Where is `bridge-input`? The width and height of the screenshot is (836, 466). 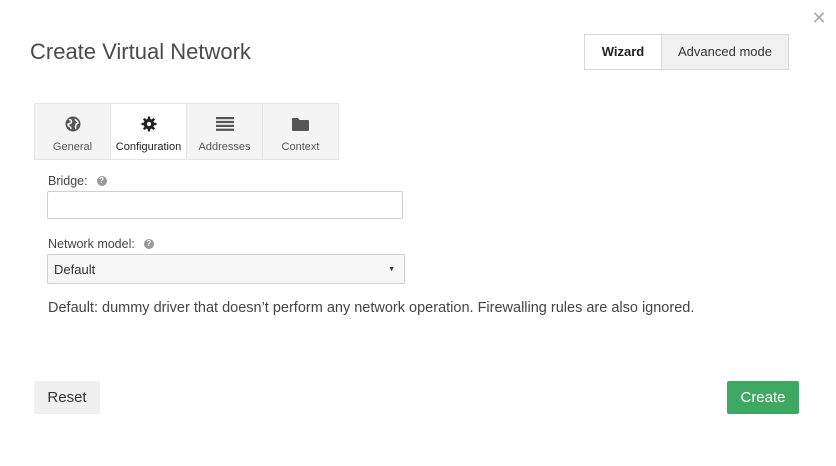 bridge-input is located at coordinates (225, 205).